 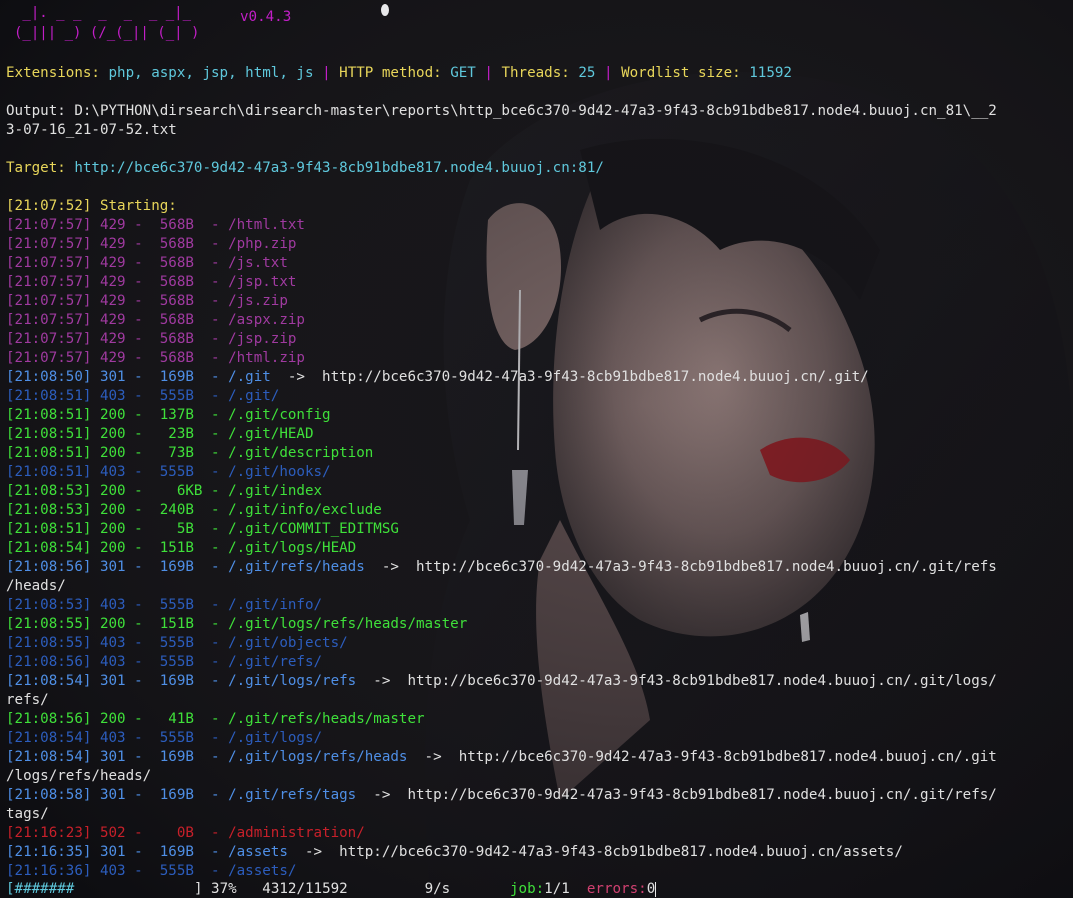 I want to click on result-row: [21:16:36] 403 - 555B - /assets/, so click(x=151, y=871).